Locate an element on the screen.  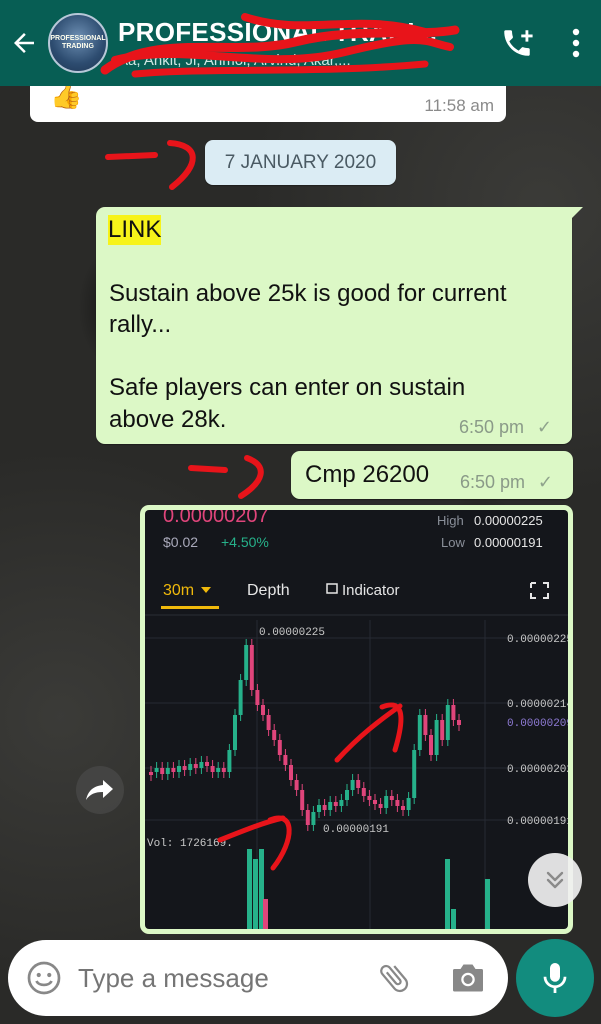
message-time: 11:58 am is located at coordinates (459, 105).